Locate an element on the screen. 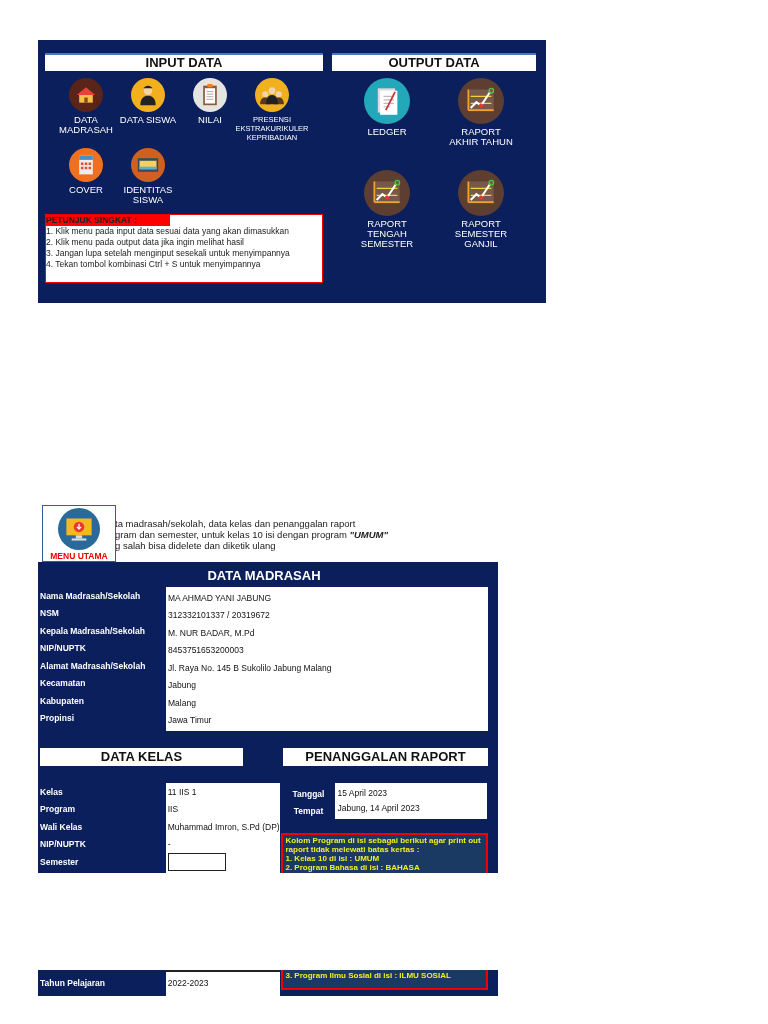  section-header: PENANGGALAN RAPORT is located at coordinates (385, 757).